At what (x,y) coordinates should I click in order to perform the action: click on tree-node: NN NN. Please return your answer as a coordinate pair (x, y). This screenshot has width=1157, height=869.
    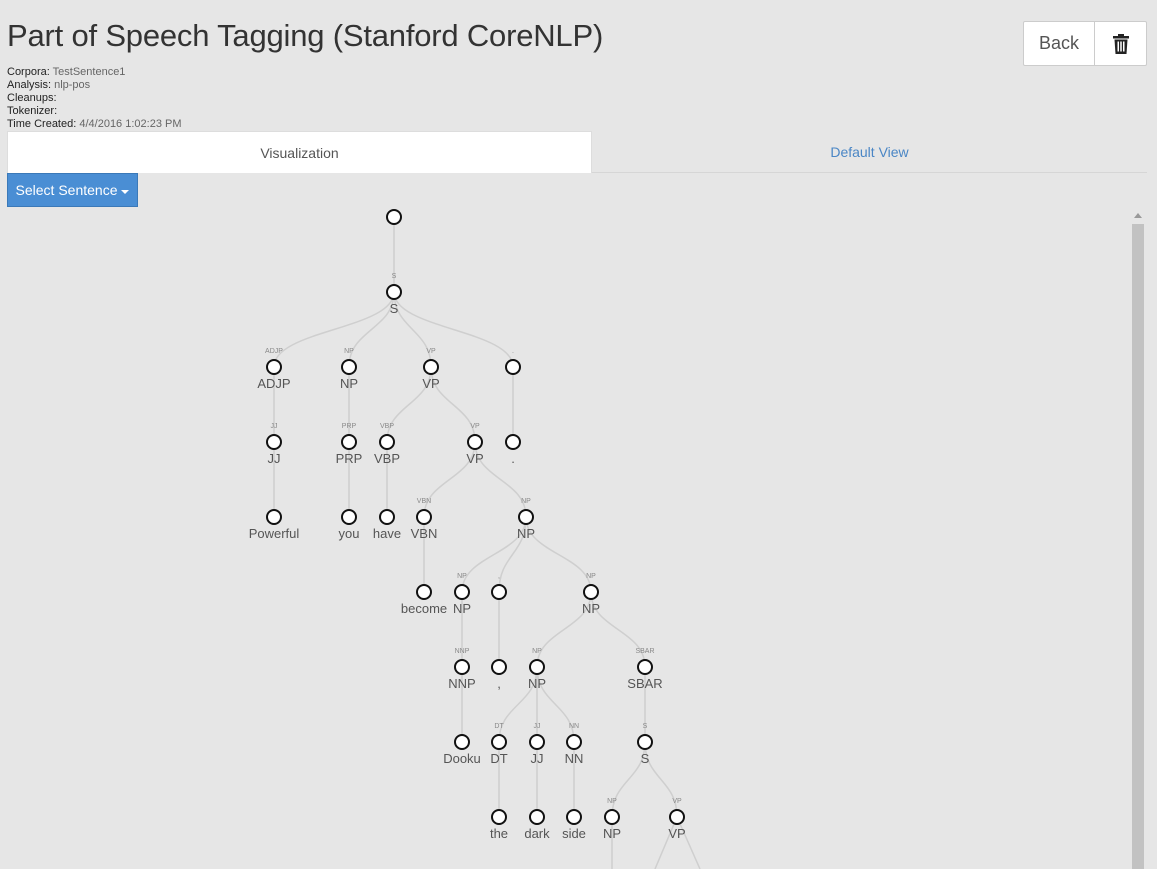
    Looking at the image, I should click on (574, 744).